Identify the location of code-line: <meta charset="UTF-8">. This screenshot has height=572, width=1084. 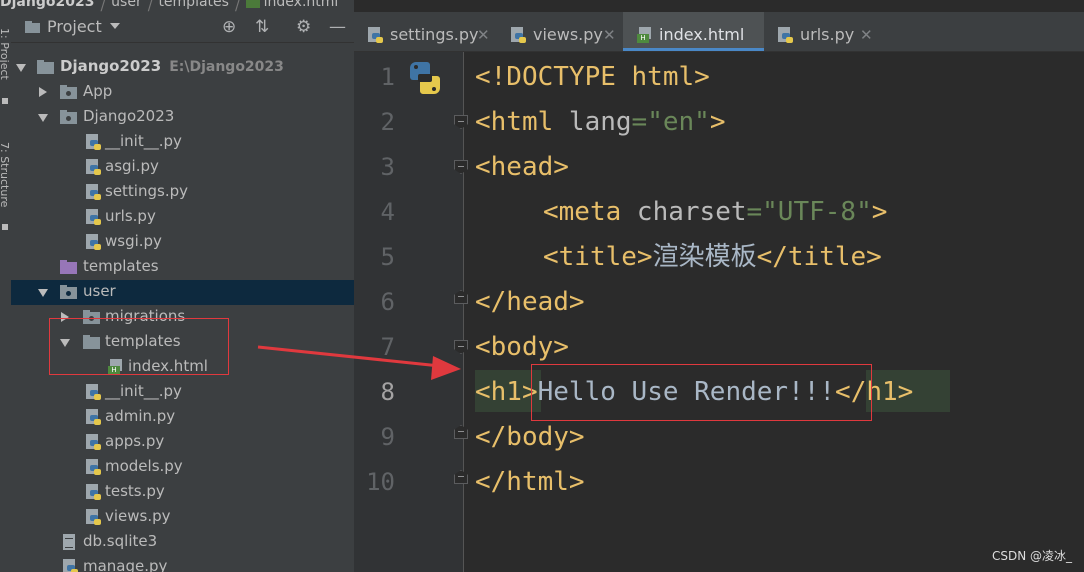
(715, 212).